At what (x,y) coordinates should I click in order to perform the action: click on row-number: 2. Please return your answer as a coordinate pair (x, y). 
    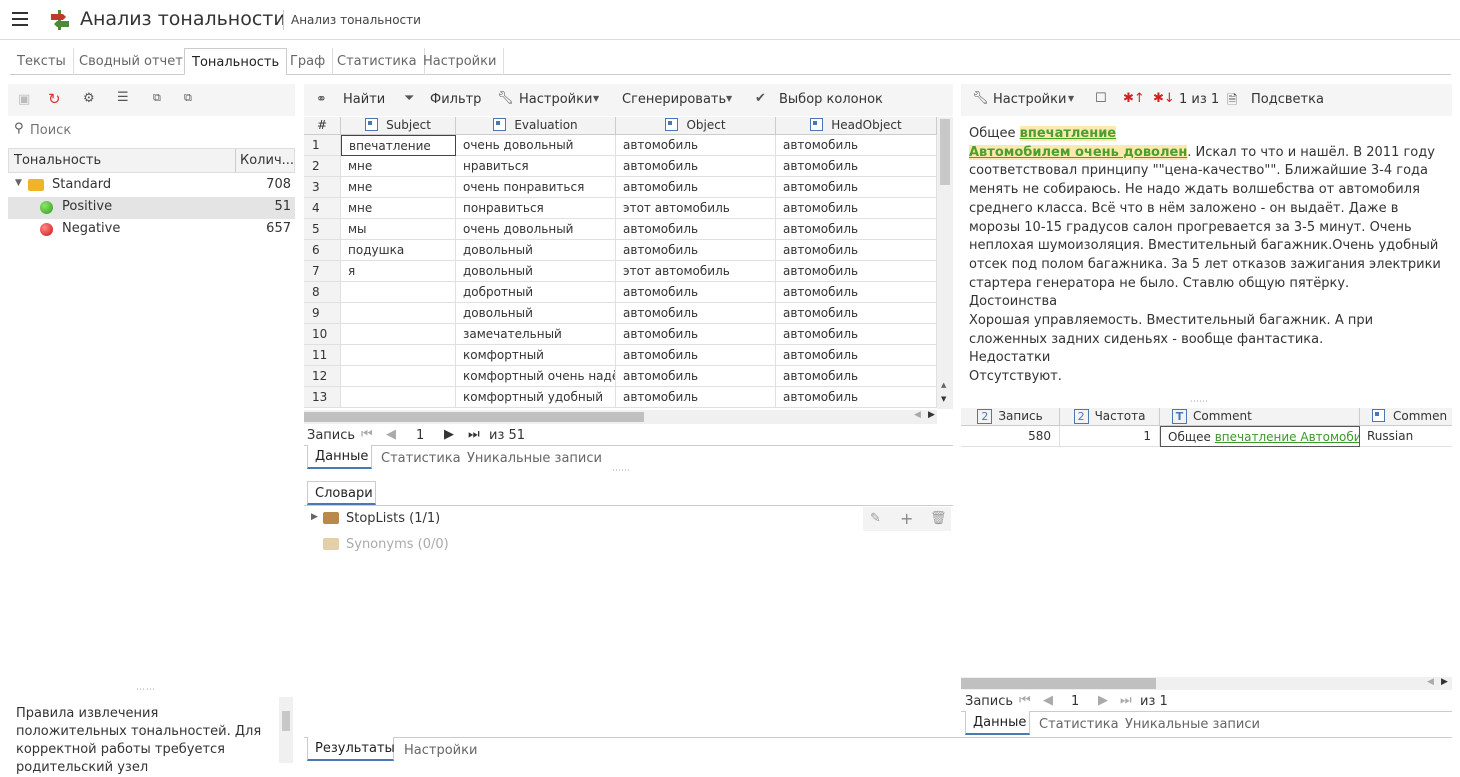
    Looking at the image, I should click on (322, 166).